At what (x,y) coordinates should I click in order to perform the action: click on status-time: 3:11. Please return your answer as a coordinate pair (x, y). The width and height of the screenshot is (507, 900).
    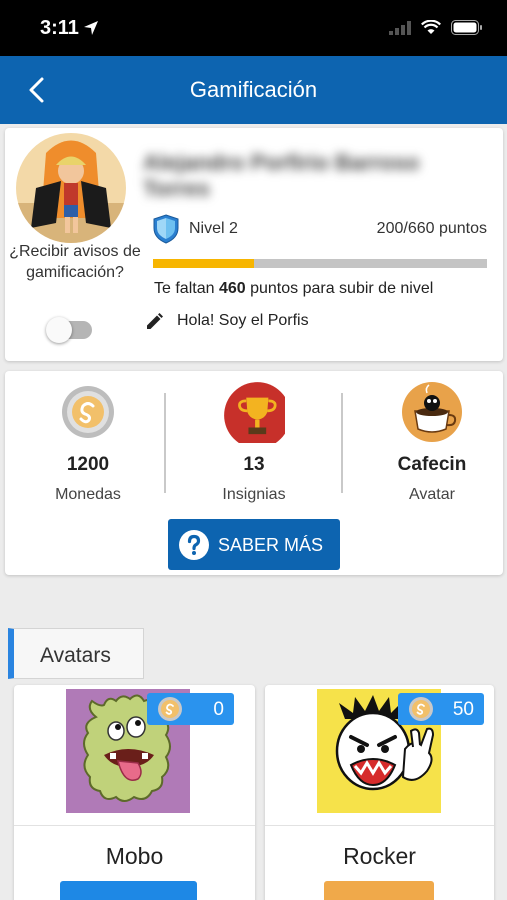
    Looking at the image, I should click on (59, 28).